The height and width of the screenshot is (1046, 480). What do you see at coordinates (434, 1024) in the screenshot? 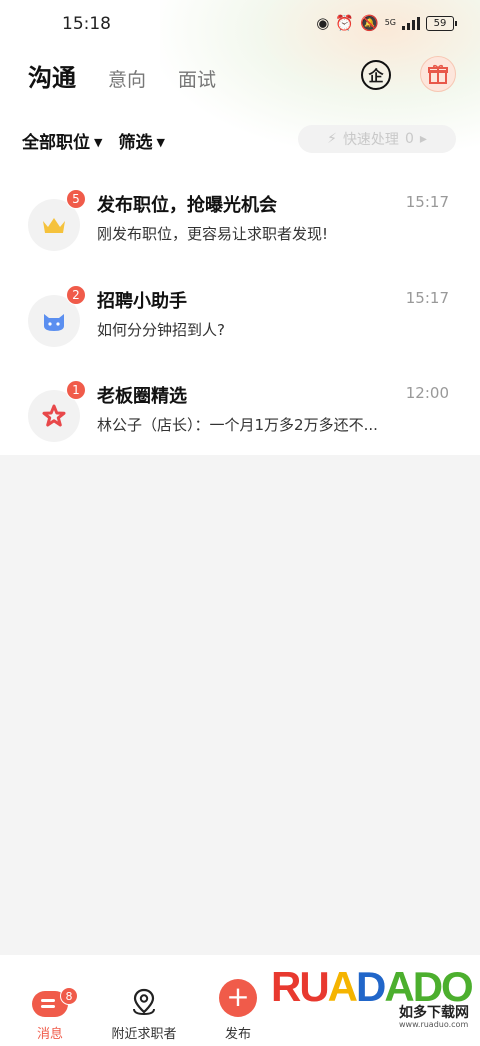
I see `watermark-url: www.ruaduo.com` at bounding box center [434, 1024].